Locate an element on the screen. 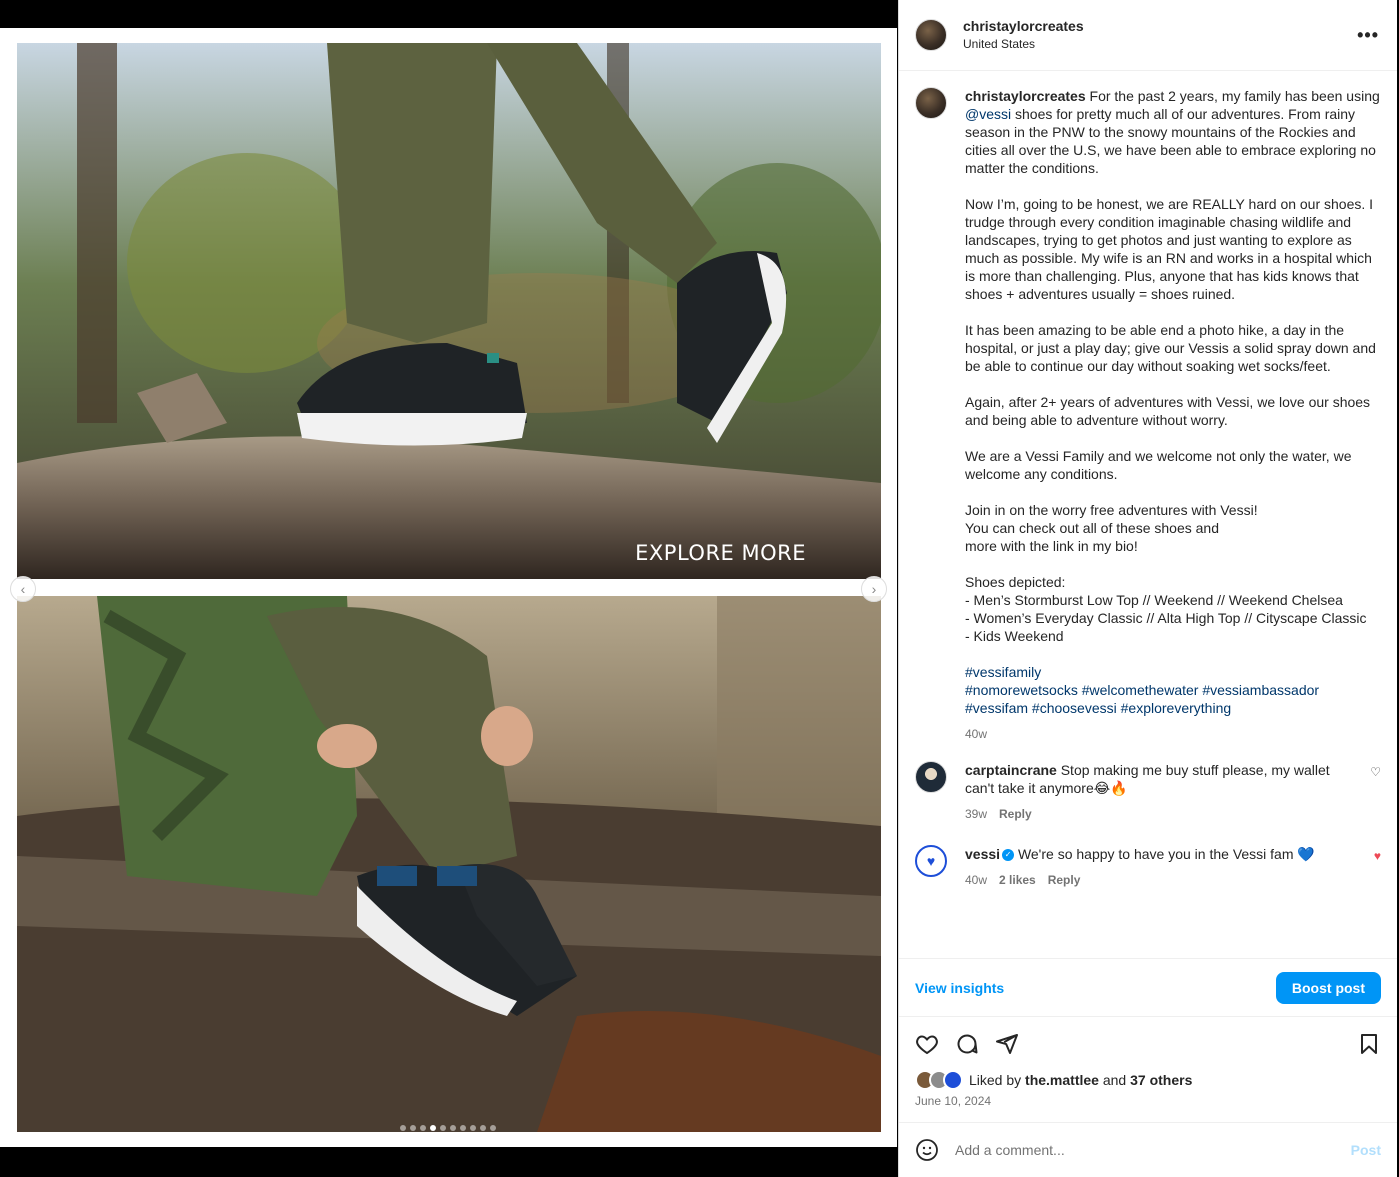 This screenshot has width=1399, height=1177. commenter-username: vessi is located at coordinates (982, 854).